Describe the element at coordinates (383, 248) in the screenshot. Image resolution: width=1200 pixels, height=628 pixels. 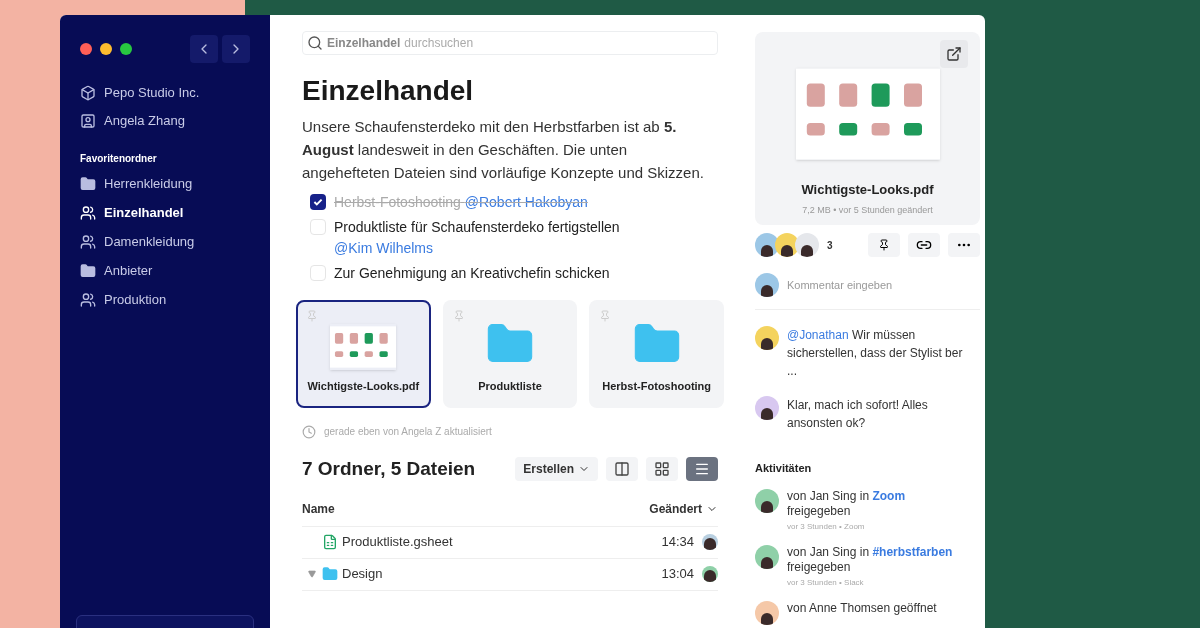
I see `mention-link: @Kim Wilhelms` at that location.